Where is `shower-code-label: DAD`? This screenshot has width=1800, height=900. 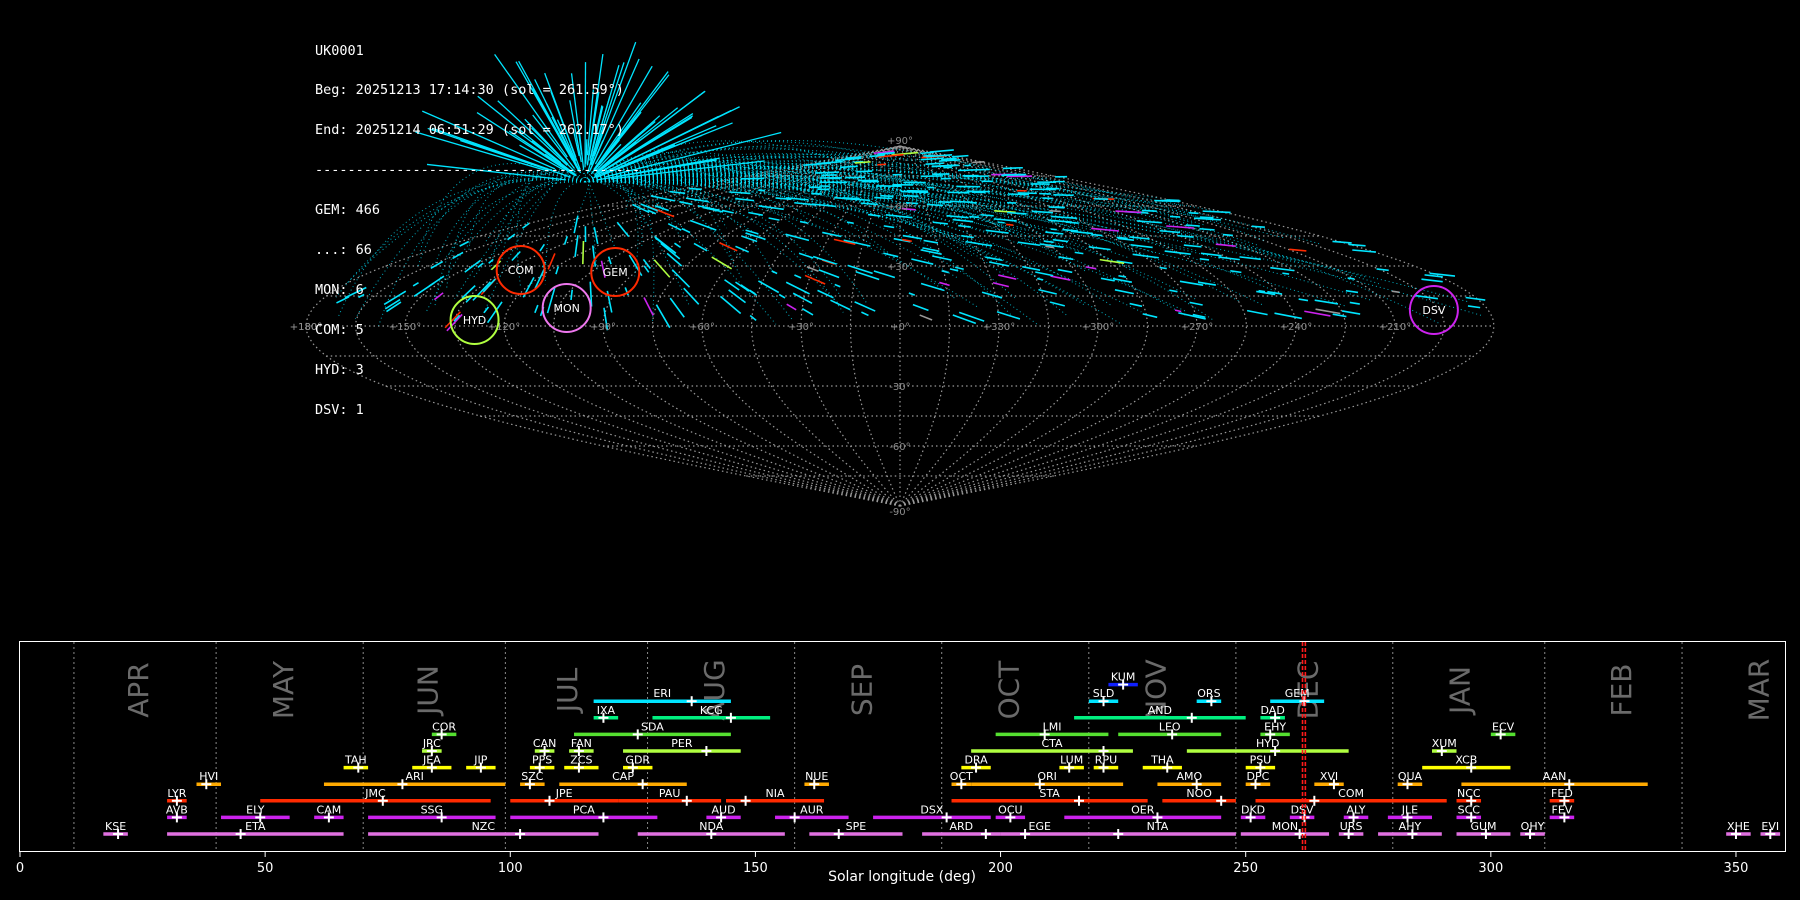 shower-code-label: DAD is located at coordinates (1273, 710).